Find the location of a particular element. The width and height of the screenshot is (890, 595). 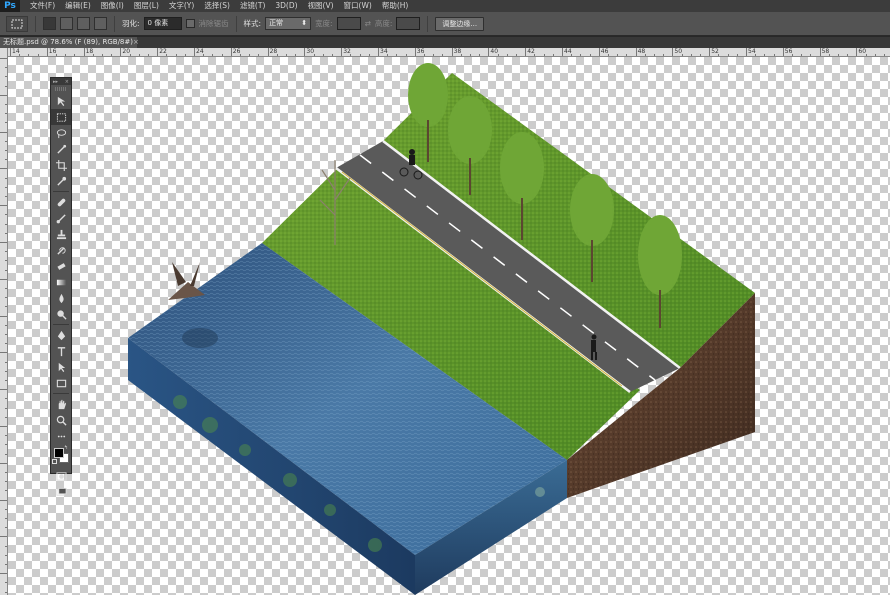

pen-tool is located at coordinates (61, 335).